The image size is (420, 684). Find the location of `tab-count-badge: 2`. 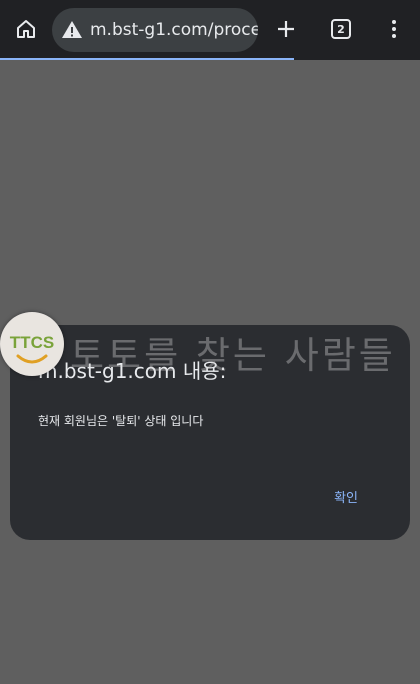

tab-count-badge: 2 is located at coordinates (341, 29).